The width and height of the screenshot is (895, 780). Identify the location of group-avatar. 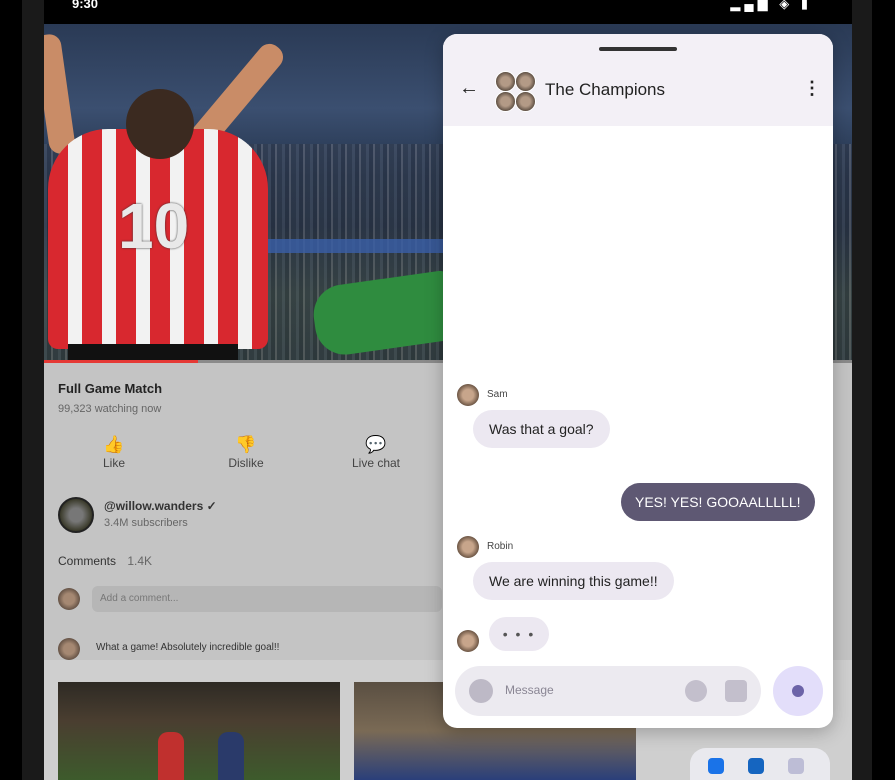
(515, 91).